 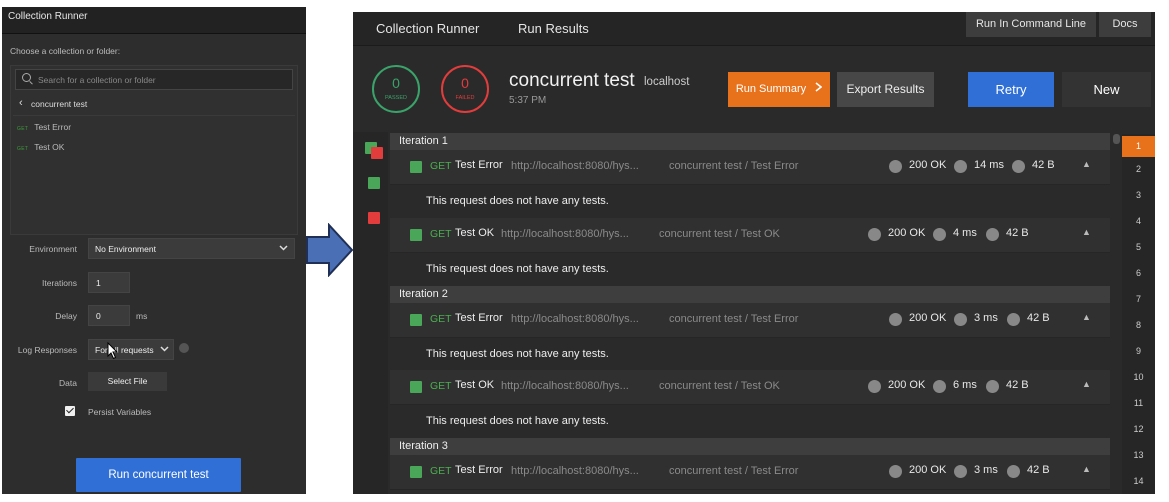 I want to click on list-item-test-ok: GET Test OK, so click(x=40, y=147).